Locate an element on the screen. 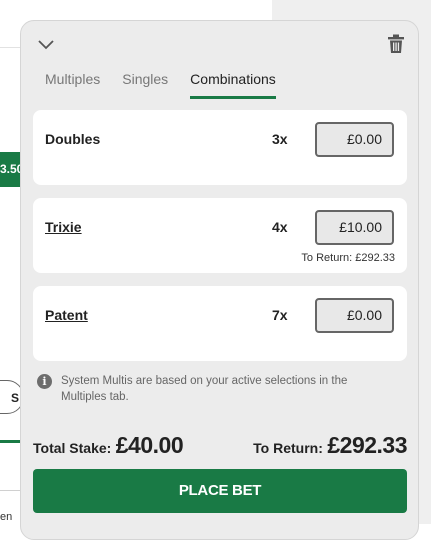 This screenshot has height=540, width=431. trash-icon is located at coordinates (396, 44).